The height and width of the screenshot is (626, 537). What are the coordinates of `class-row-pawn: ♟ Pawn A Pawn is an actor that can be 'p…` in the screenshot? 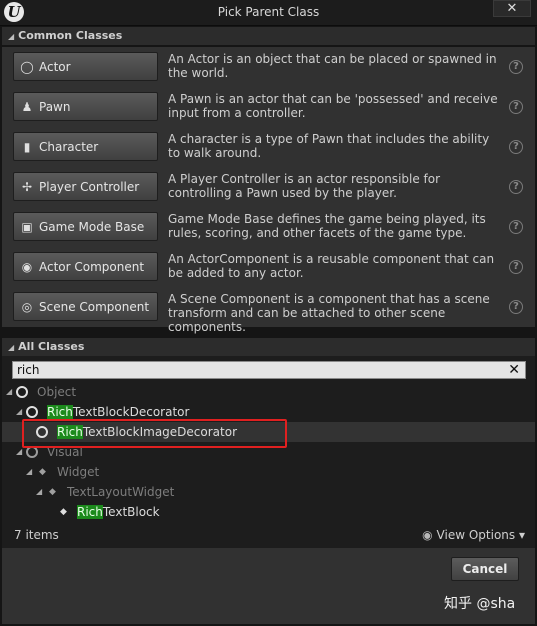 It's located at (268, 107).